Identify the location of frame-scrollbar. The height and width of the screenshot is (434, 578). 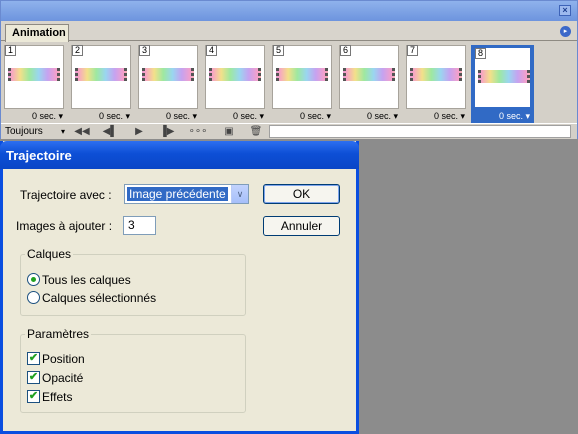
(420, 131).